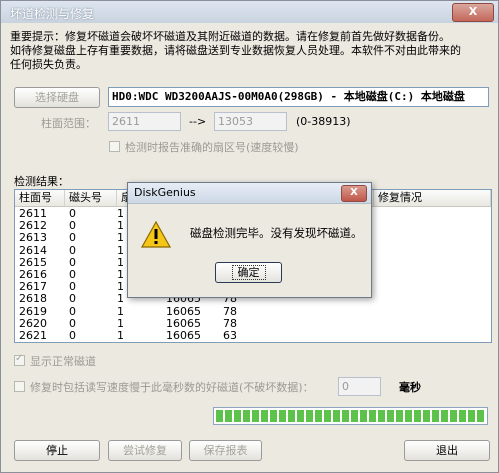  I want to click on header-head: 磁头号, so click(91, 198).